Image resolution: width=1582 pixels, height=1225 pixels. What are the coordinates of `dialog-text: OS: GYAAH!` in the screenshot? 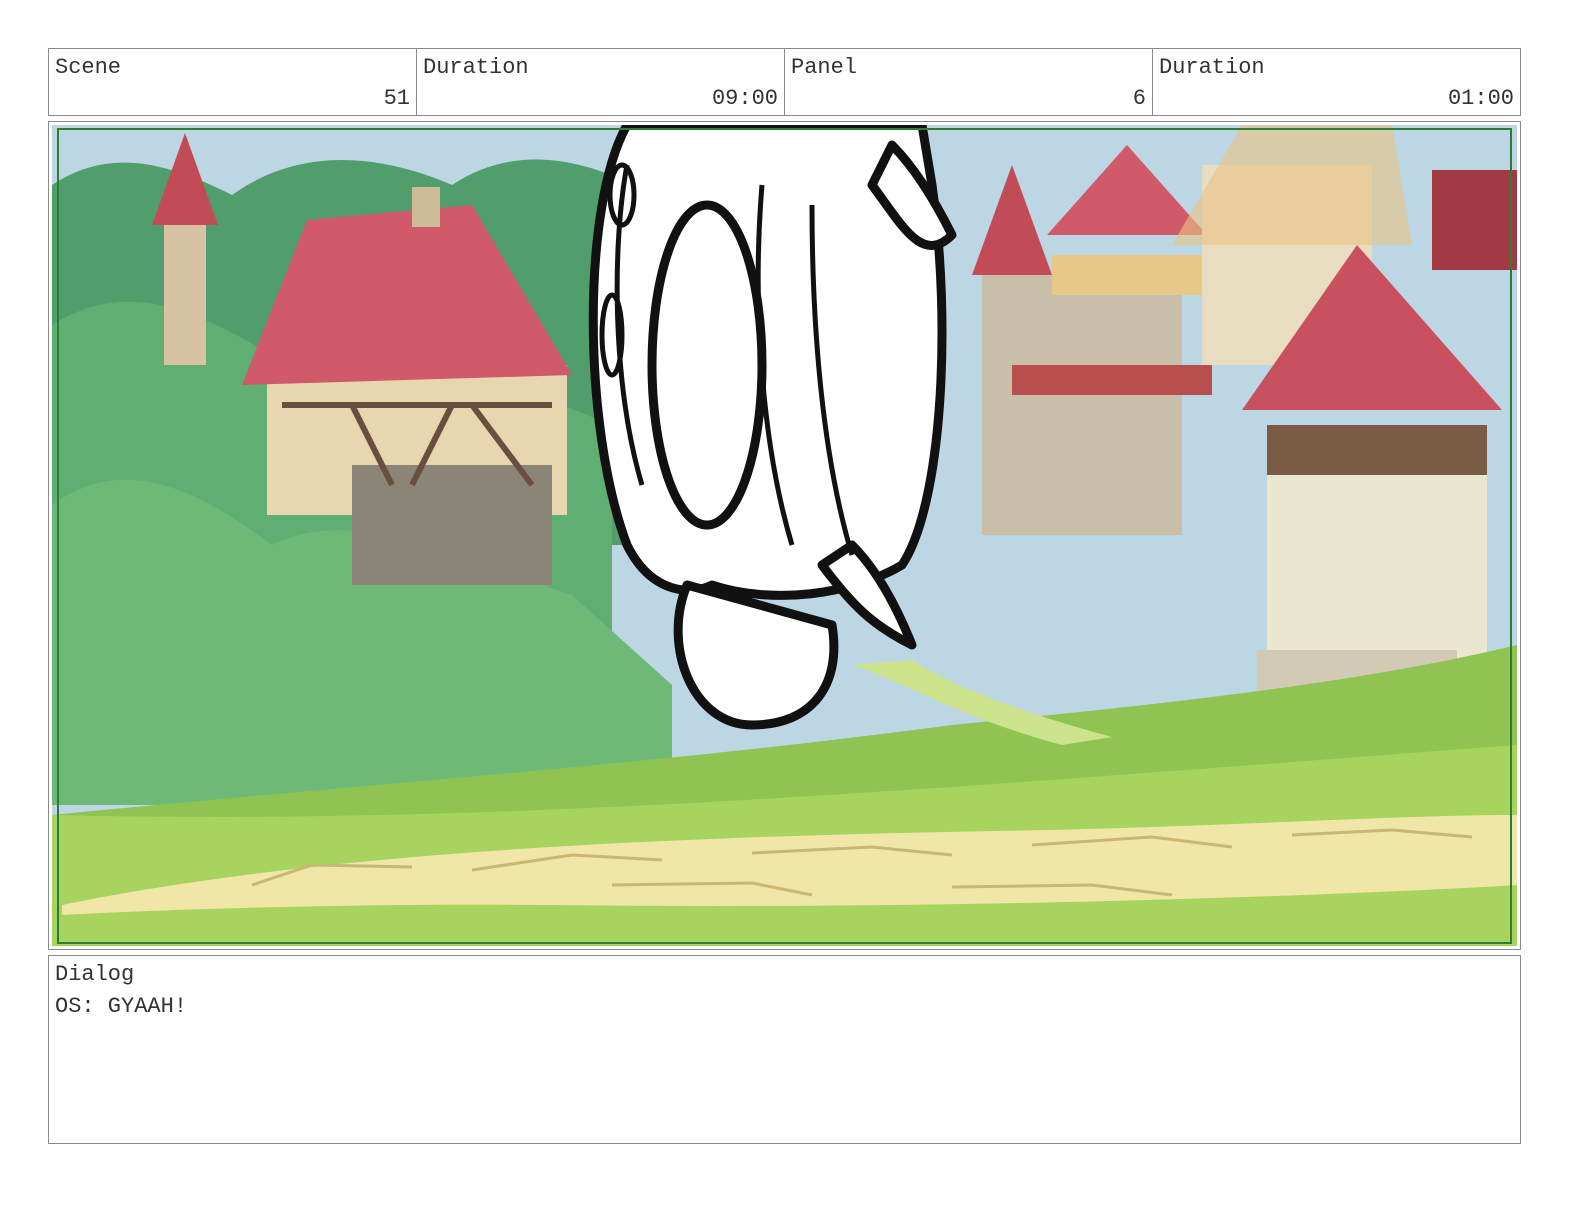 It's located at (121, 1006).